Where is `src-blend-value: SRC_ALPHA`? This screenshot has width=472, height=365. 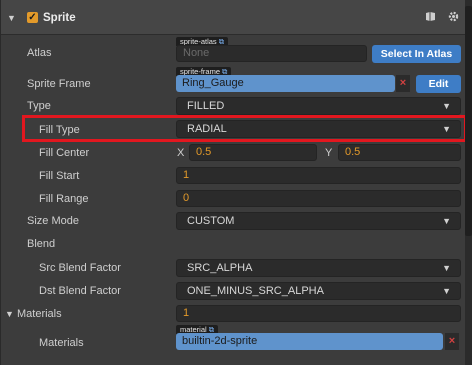
src-blend-value: SRC_ALPHA is located at coordinates (220, 268).